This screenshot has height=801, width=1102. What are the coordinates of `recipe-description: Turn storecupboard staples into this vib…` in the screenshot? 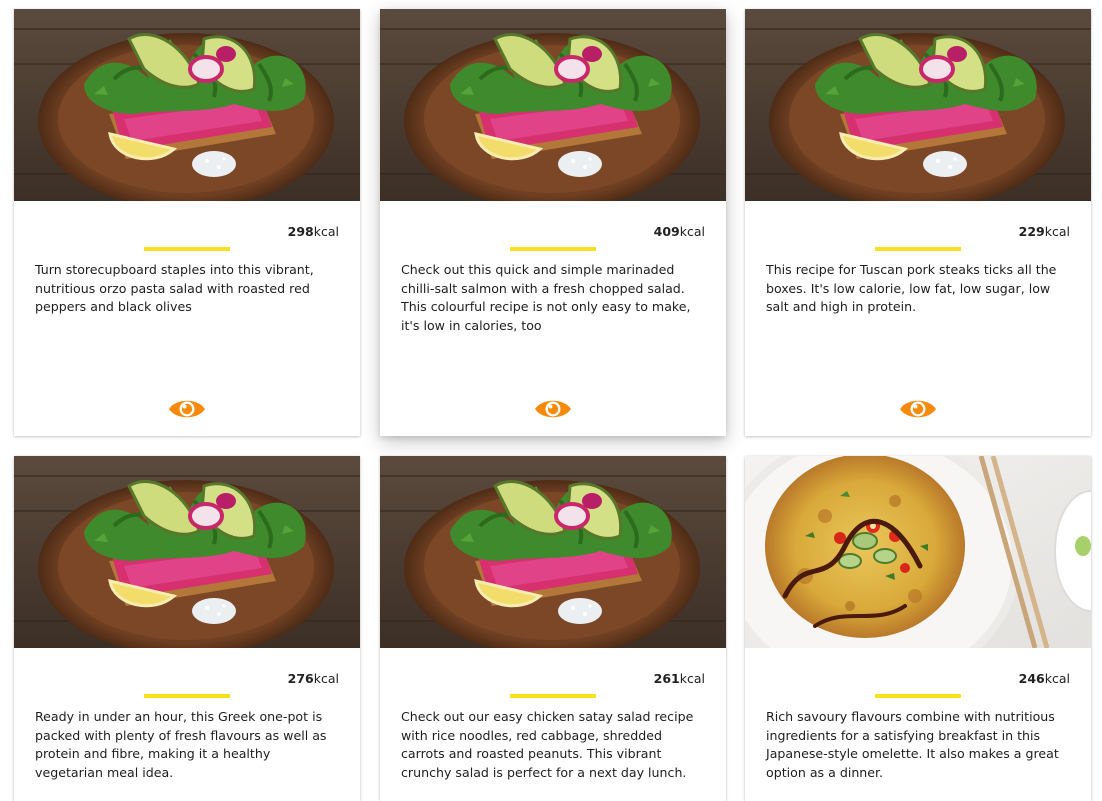 It's located at (174, 288).